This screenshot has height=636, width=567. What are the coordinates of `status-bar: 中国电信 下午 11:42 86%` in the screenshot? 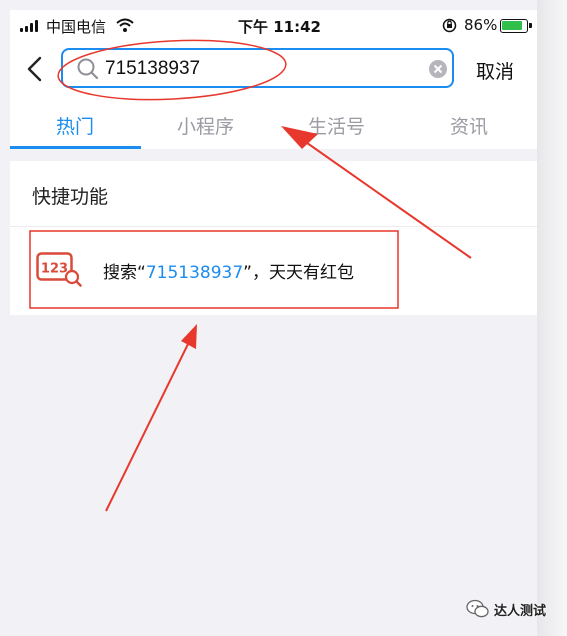 It's located at (273, 27).